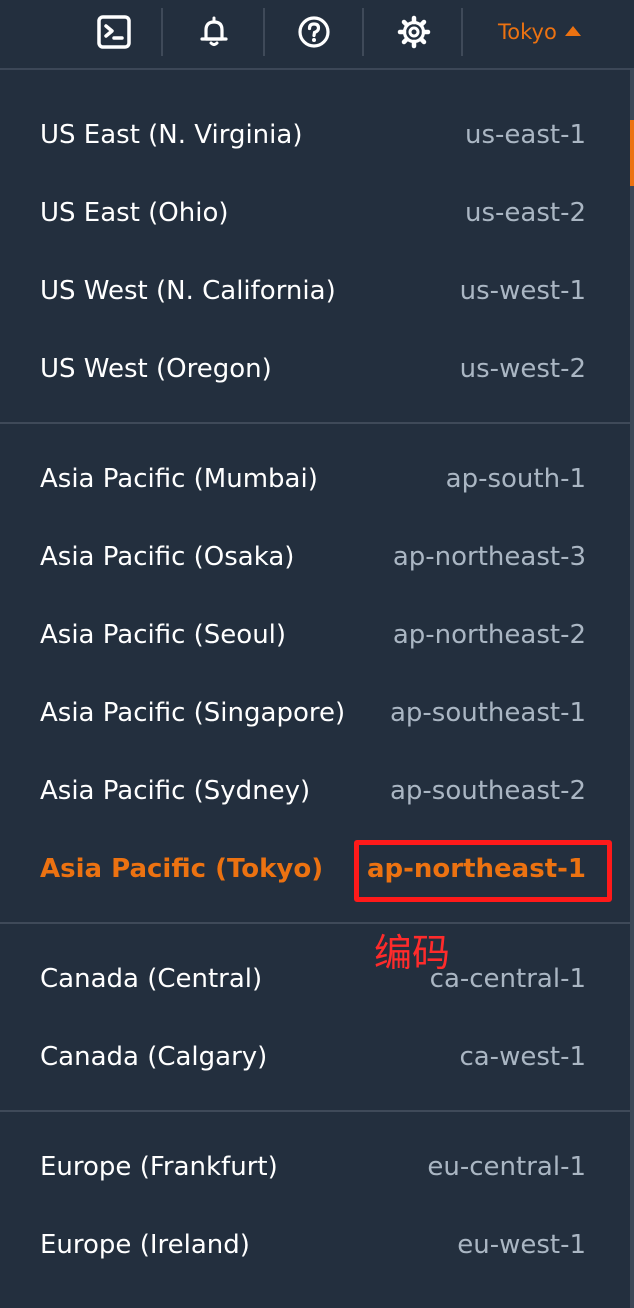 The height and width of the screenshot is (1308, 634). Describe the element at coordinates (151, 979) in the screenshot. I see `region-name: Canada (Central)` at that location.